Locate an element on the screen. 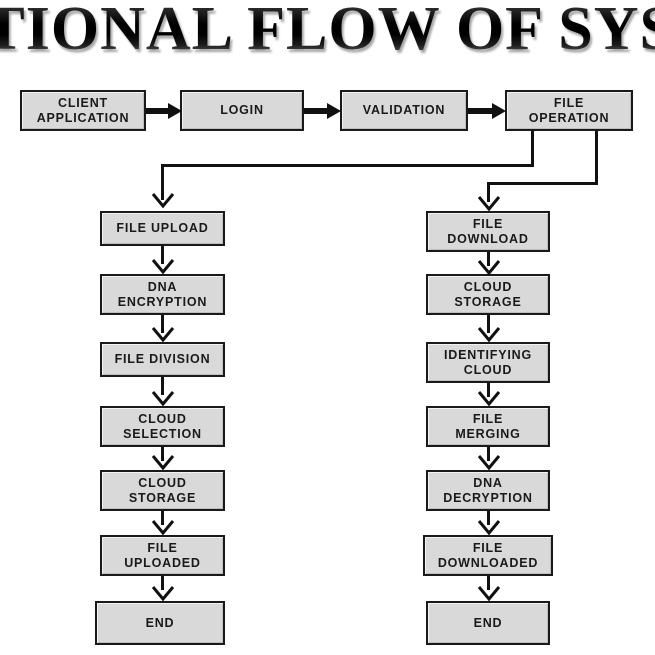 The image size is (655, 655). branch-download-drop is located at coordinates (488, 192).